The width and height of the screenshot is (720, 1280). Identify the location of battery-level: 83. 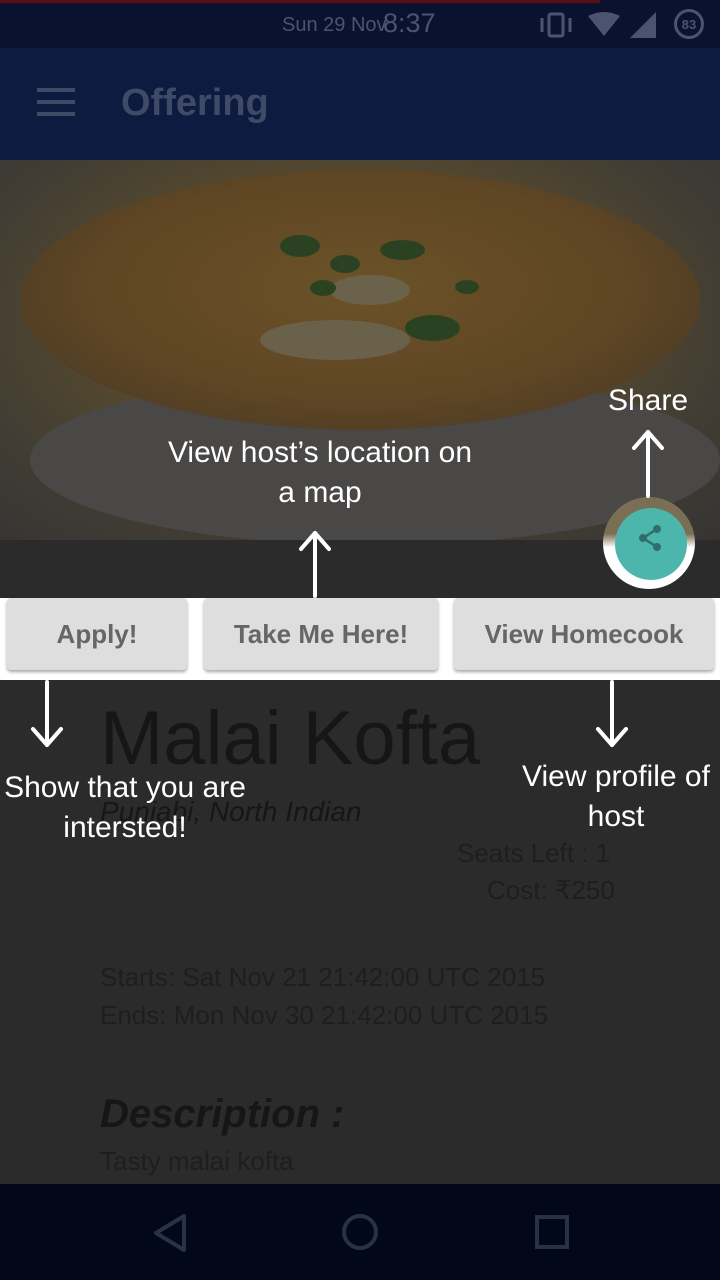
(689, 24).